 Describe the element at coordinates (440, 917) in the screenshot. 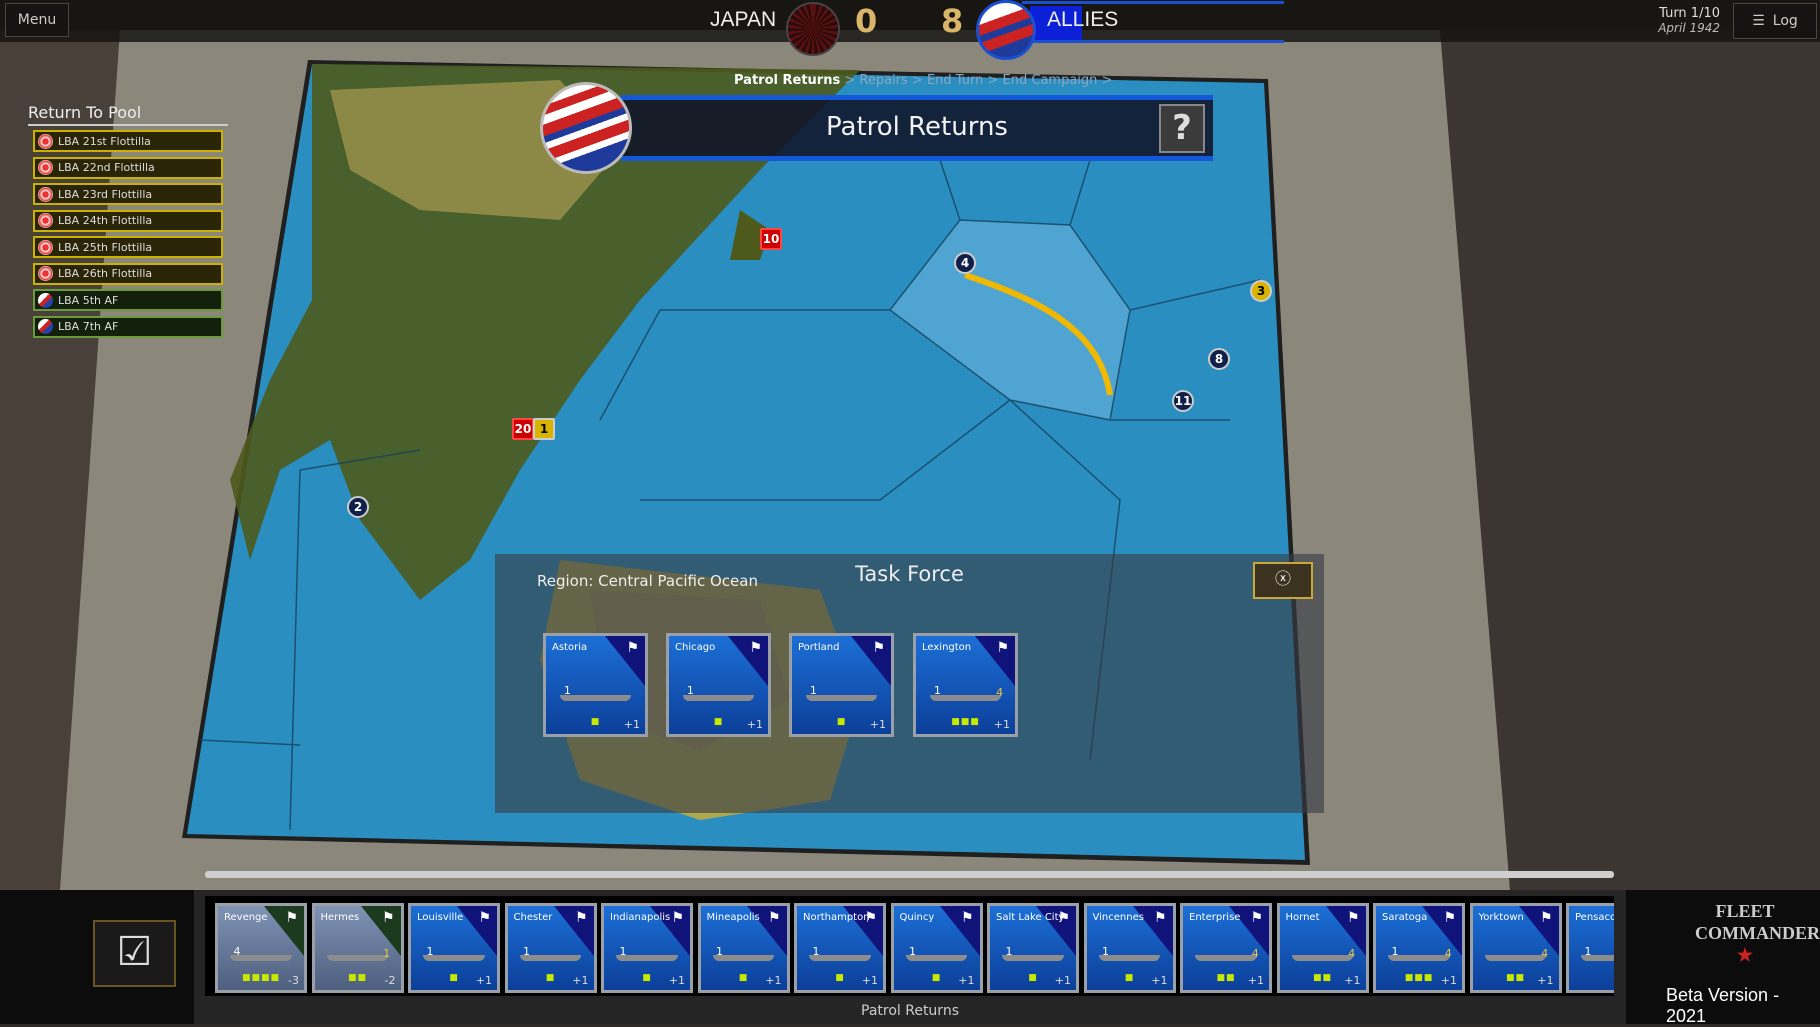

I see `ship-name: Louisville` at that location.